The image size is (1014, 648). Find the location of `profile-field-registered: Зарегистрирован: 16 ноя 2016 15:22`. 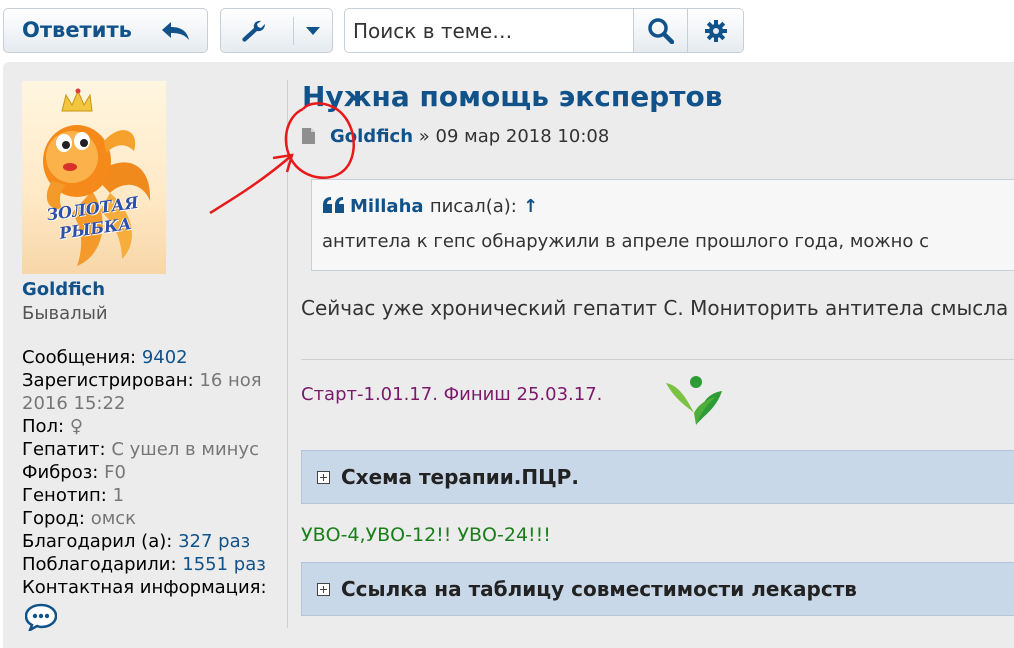

profile-field-registered: Зарегистрирован: 16 ноя 2016 15:22 is located at coordinates (155, 392).